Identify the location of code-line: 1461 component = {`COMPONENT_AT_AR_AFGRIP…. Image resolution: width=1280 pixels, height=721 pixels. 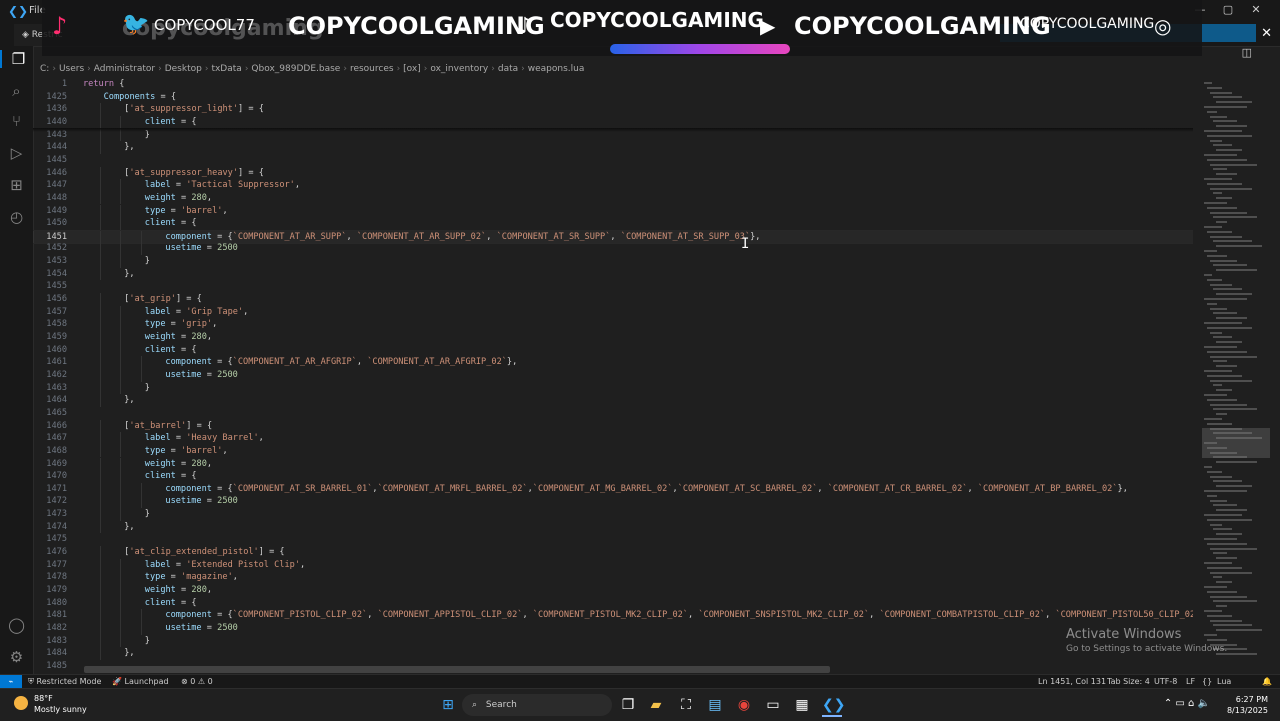
(613, 362).